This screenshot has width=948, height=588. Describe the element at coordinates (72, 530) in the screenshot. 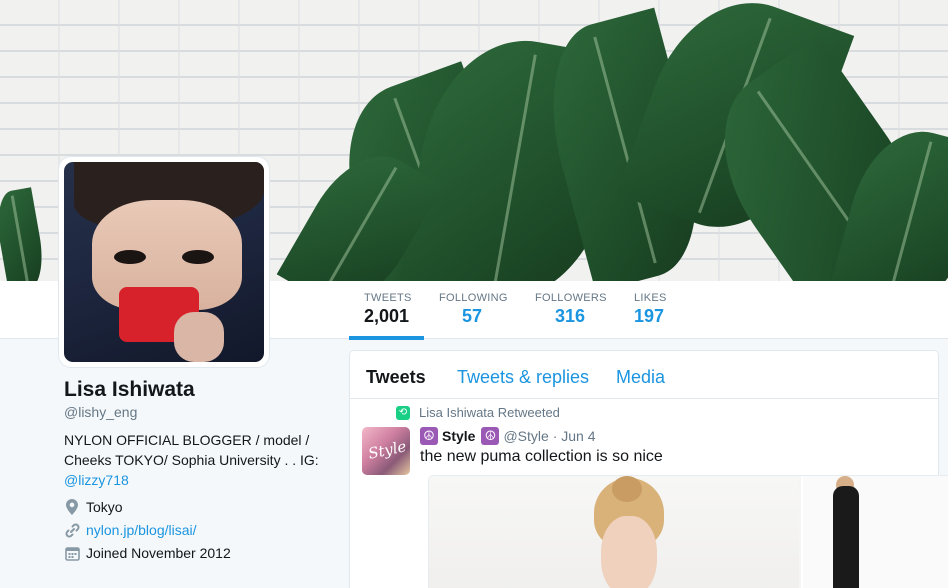

I see `link-icon` at that location.